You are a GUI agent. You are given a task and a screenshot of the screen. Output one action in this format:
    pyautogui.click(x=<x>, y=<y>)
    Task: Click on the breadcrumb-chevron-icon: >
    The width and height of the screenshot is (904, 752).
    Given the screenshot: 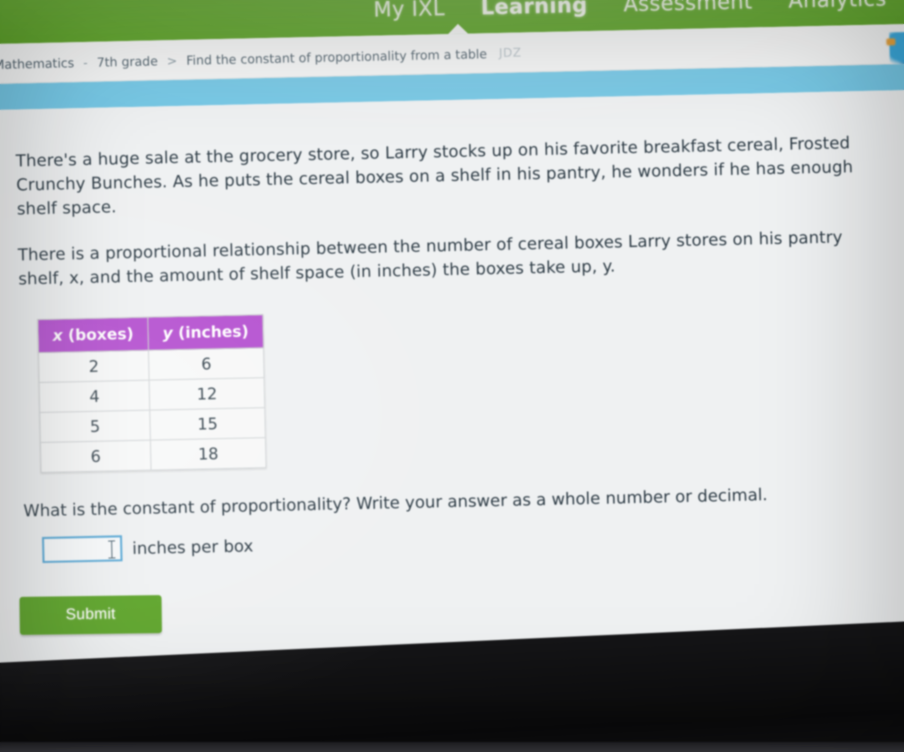 What is the action you would take?
    pyautogui.click(x=172, y=60)
    